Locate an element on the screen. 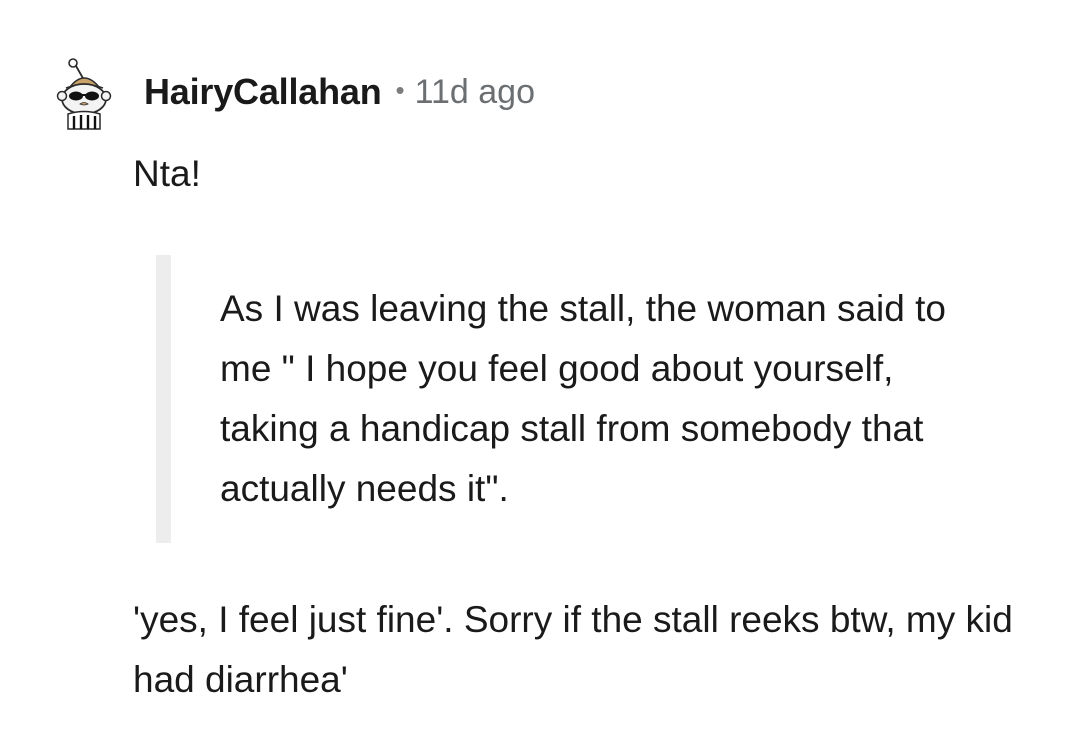  user-avatar is located at coordinates (84, 92).